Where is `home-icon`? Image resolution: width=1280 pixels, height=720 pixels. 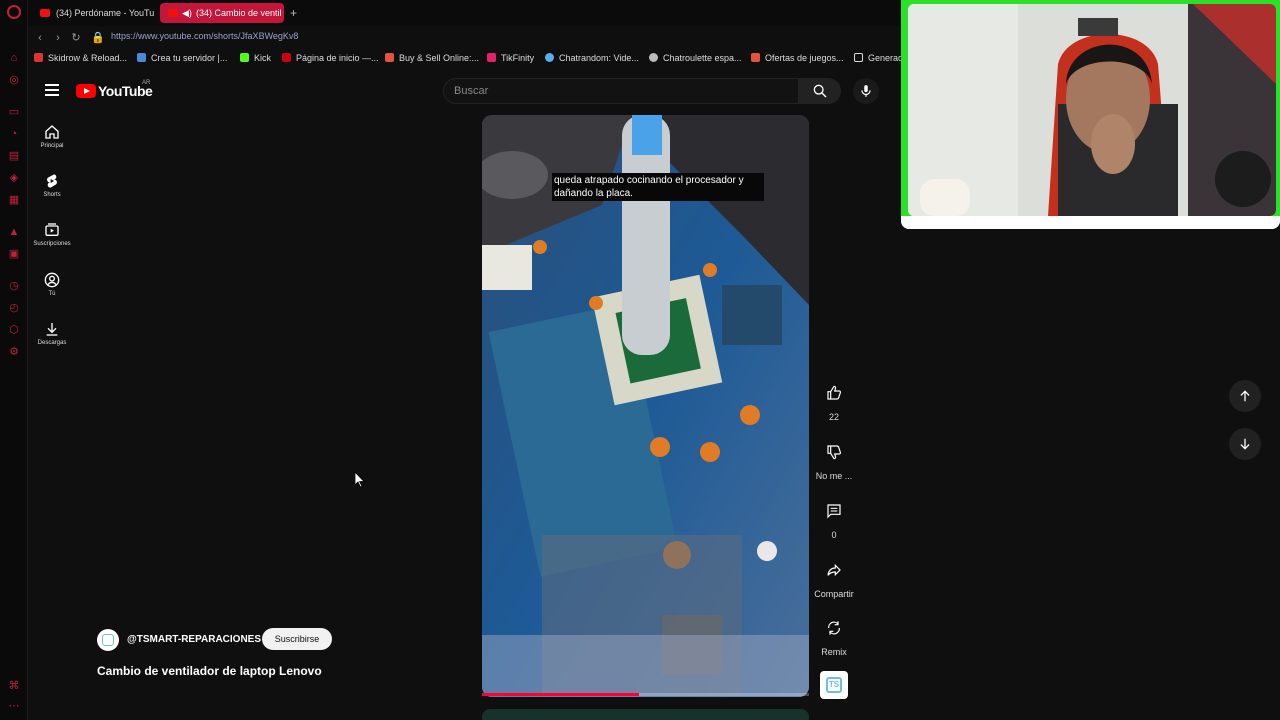
home-icon is located at coordinates (52, 132).